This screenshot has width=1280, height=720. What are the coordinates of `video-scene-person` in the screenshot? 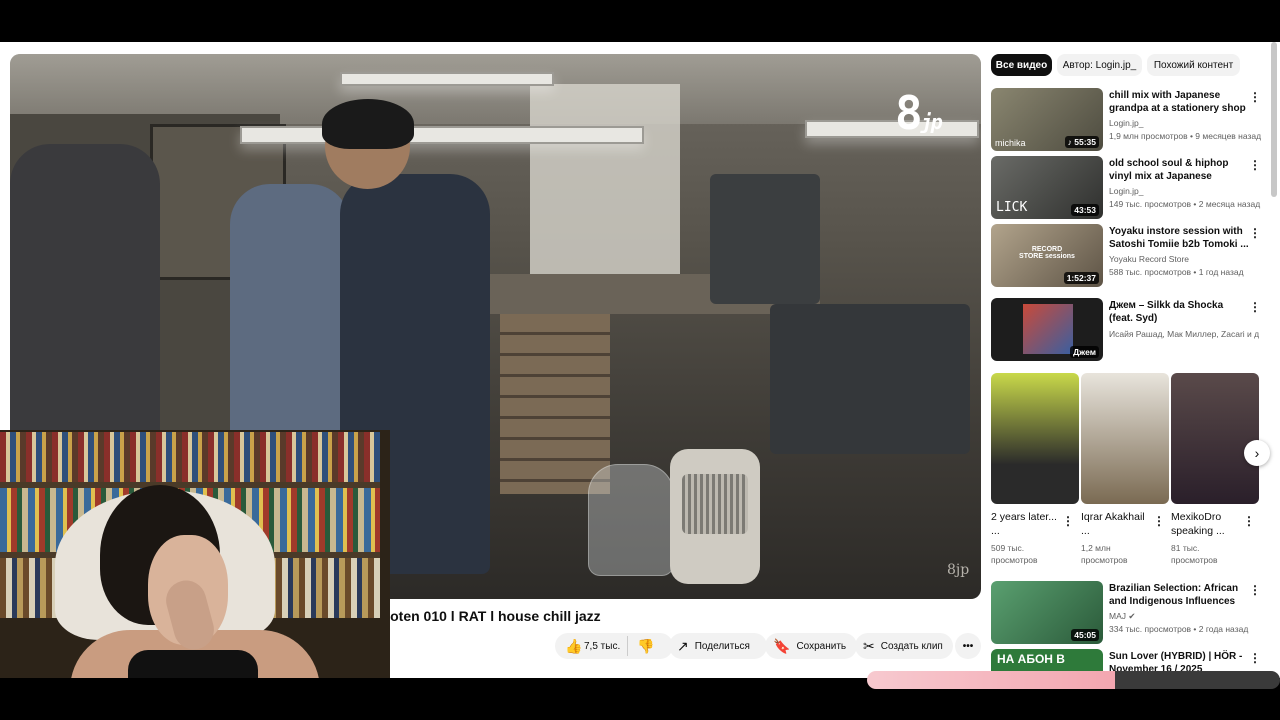 It's located at (85, 309).